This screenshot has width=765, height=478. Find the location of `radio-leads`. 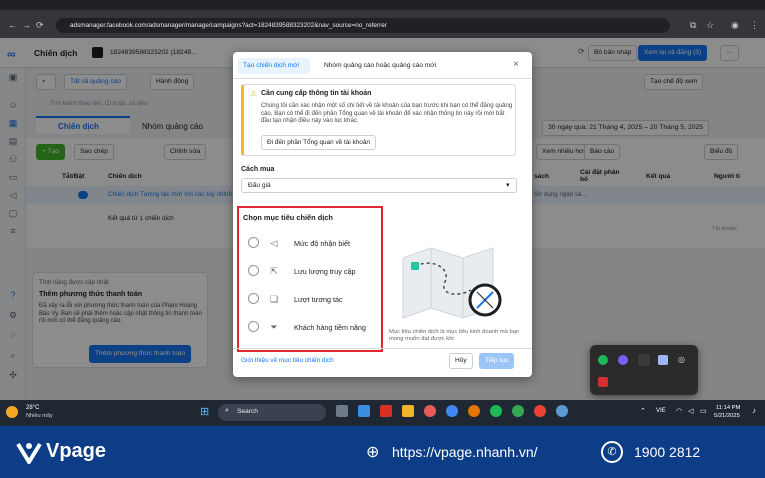

radio-leads is located at coordinates (253, 326).